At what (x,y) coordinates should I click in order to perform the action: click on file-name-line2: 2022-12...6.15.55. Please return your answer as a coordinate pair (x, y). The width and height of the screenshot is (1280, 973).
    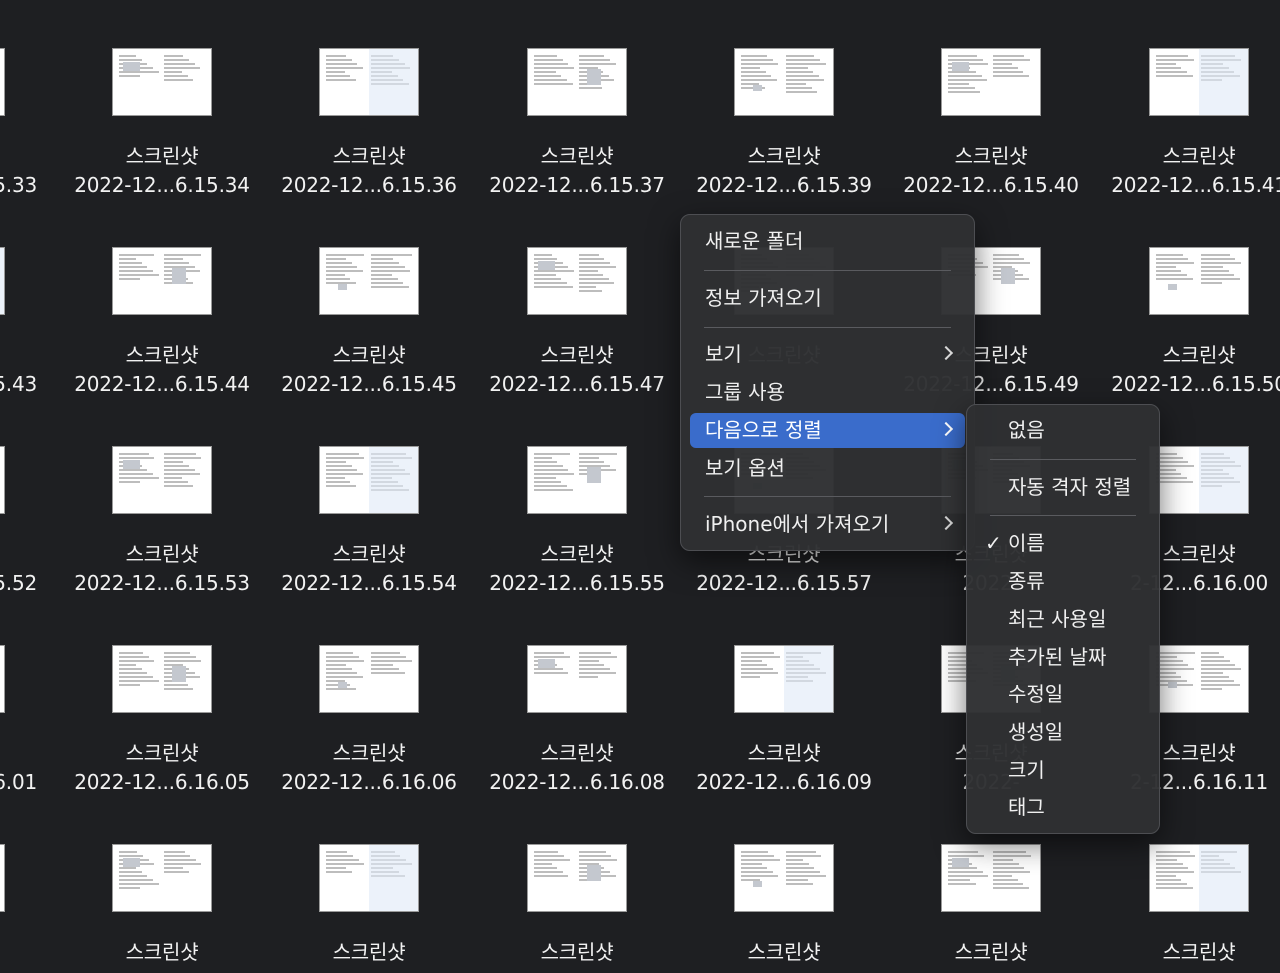
    Looking at the image, I should click on (577, 583).